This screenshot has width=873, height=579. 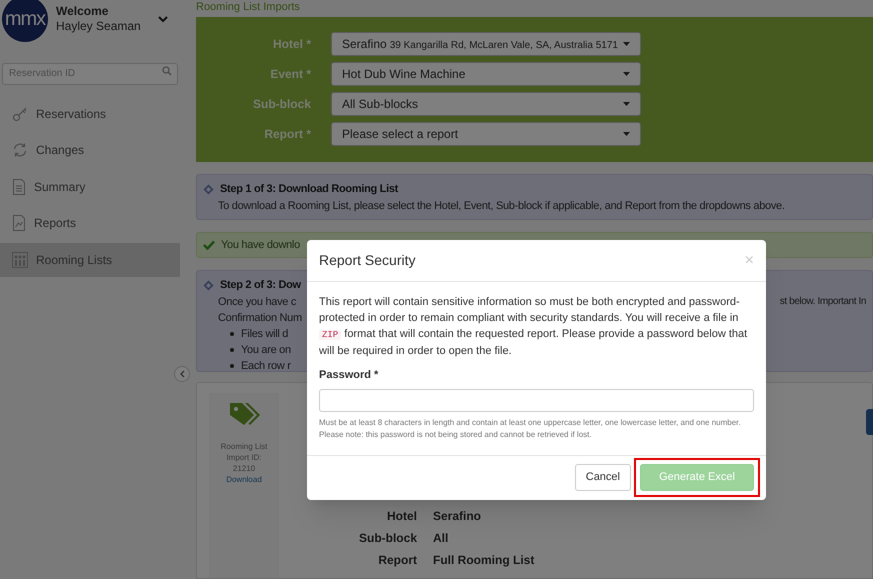 I want to click on field-label: Sub-block, so click(x=282, y=104).